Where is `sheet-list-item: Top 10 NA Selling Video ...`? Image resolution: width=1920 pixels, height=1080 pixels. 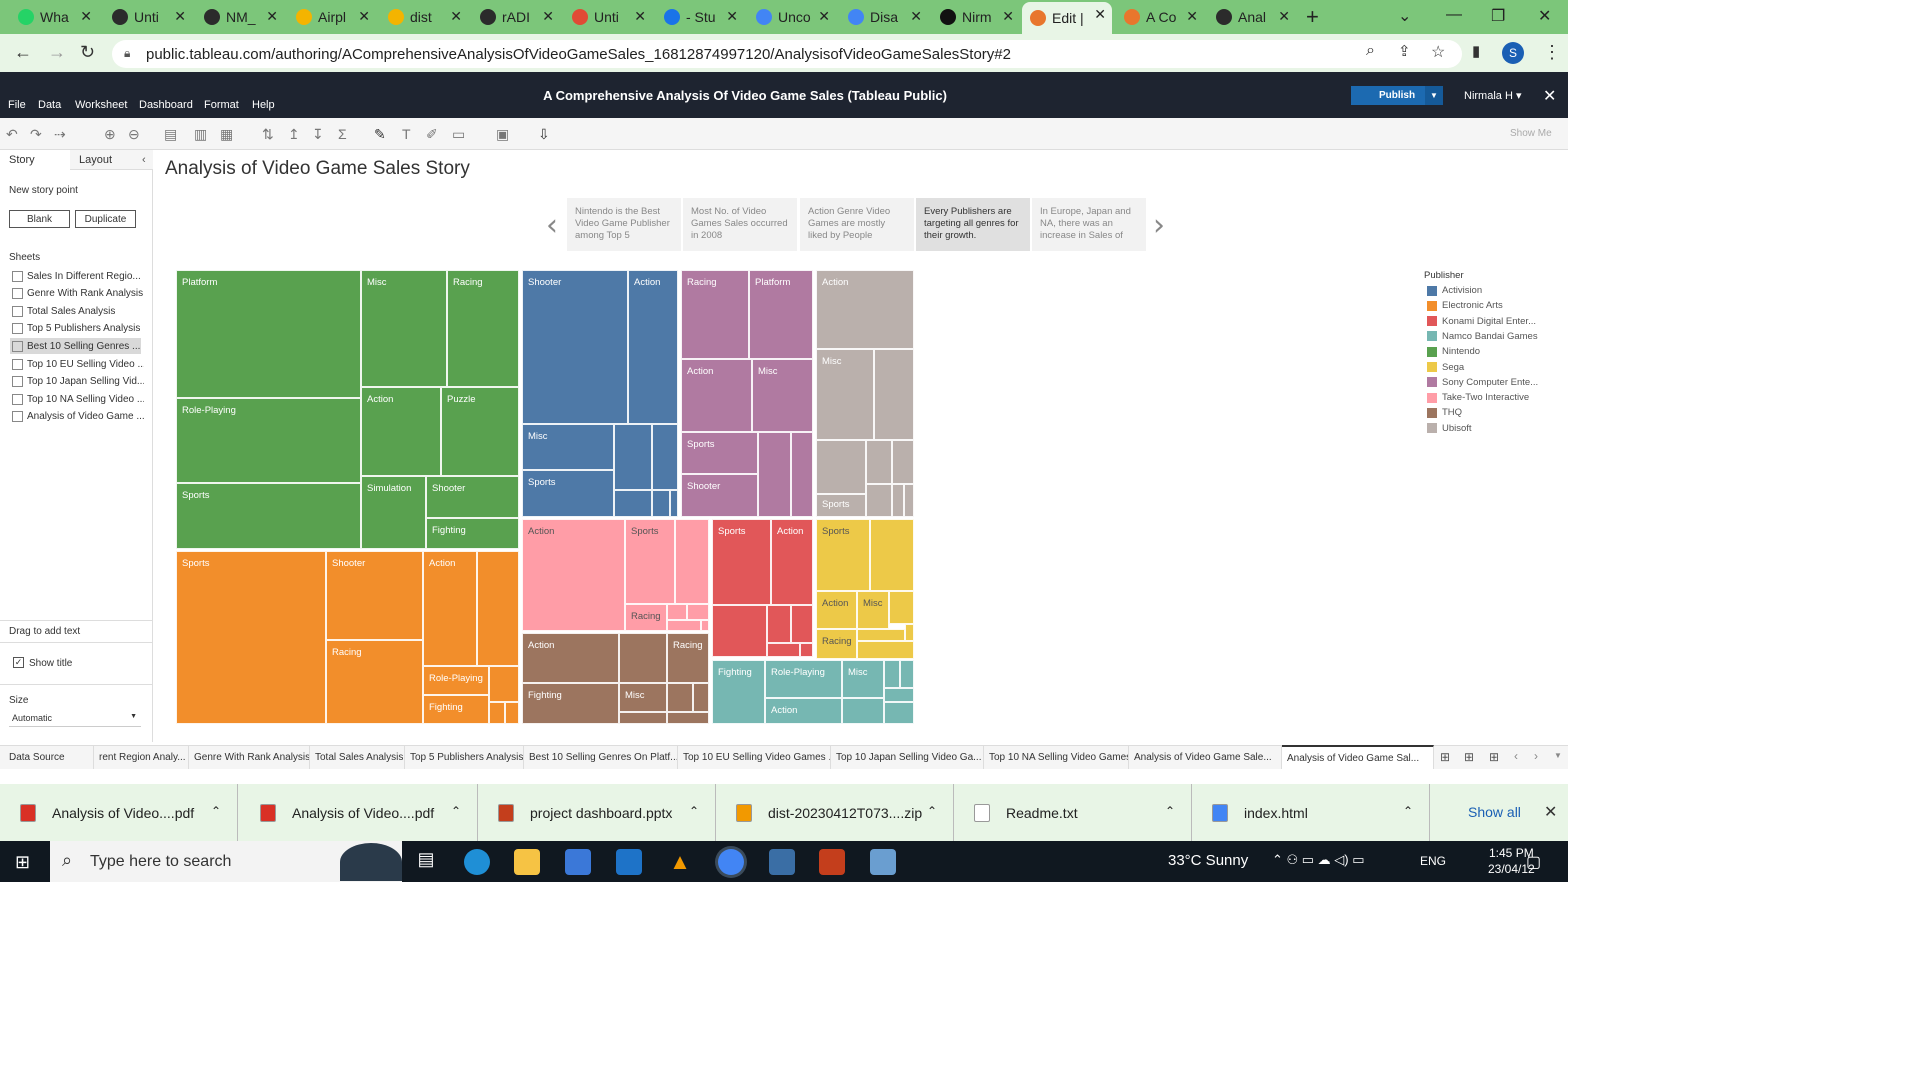 sheet-list-item: Top 10 NA Selling Video ... is located at coordinates (78, 399).